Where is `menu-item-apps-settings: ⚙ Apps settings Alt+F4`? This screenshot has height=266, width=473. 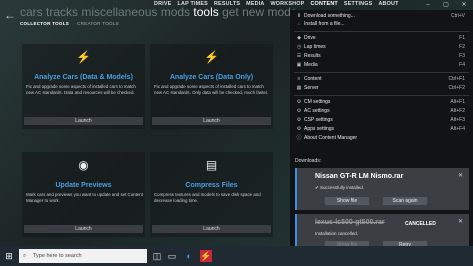
menu-item-apps-settings: ⚙ Apps settings Alt+F4 is located at coordinates (381, 129).